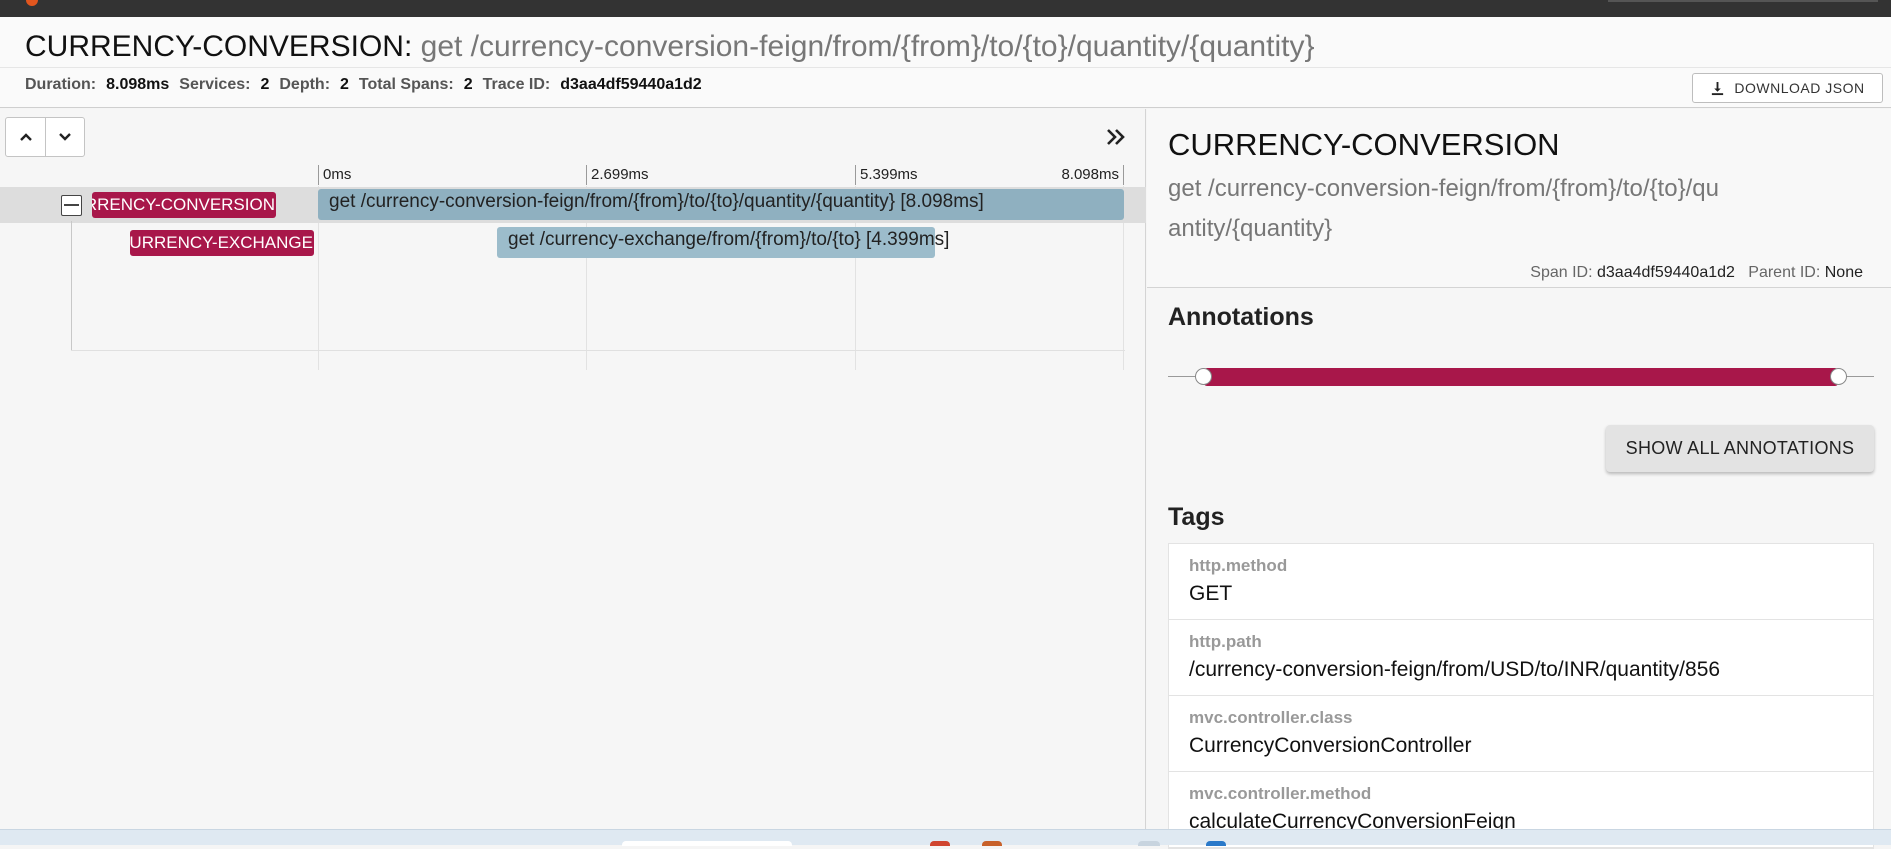 This screenshot has height=849, width=1891. I want to click on stat-total-spans-label: Total Spans:, so click(406, 84).